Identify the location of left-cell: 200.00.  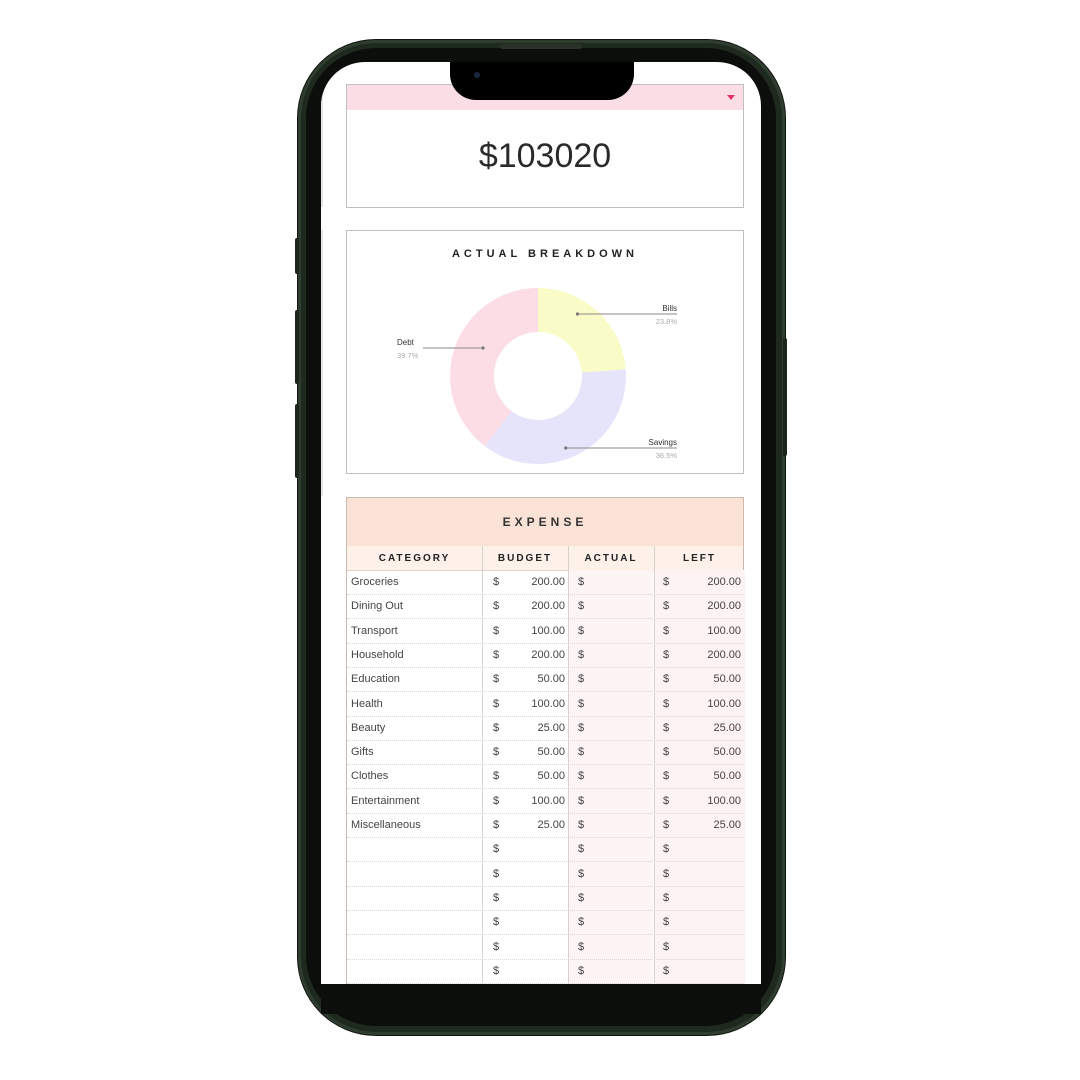
(709, 655).